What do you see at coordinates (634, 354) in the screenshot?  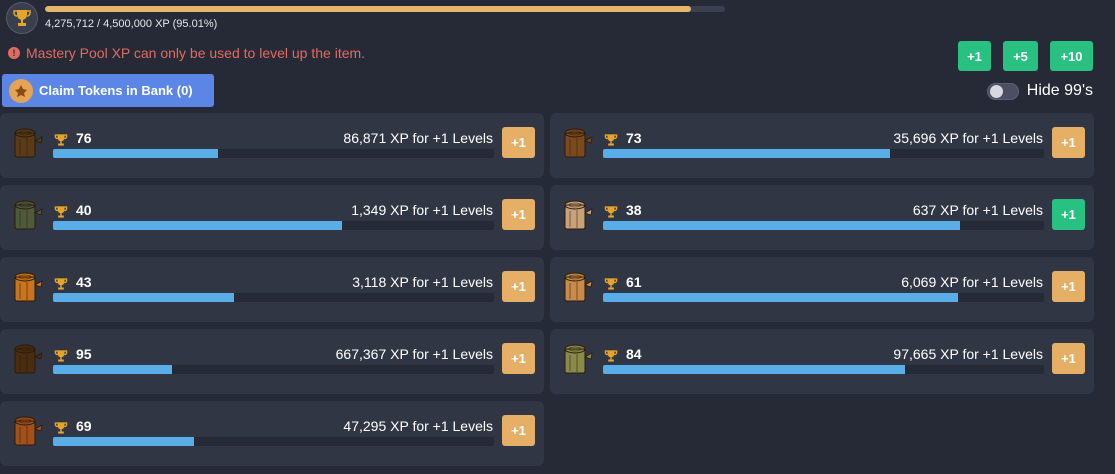 I see `mastery-level: 84` at bounding box center [634, 354].